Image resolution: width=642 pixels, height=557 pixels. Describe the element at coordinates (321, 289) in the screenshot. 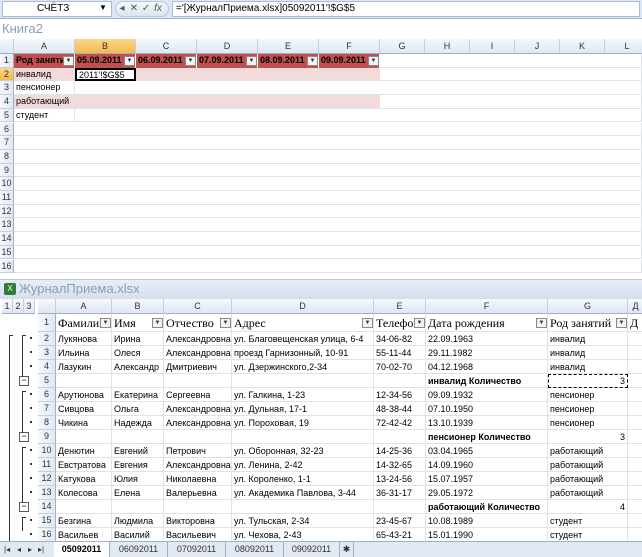

I see `book2-titlebar: X ЖурналПриема.xlsx` at that location.